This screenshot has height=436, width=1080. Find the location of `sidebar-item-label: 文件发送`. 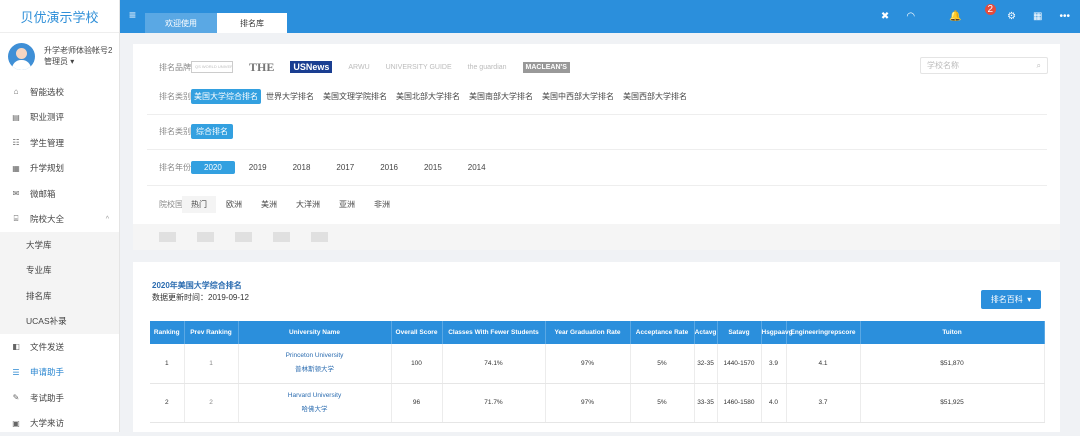

sidebar-item-label: 文件发送 is located at coordinates (47, 347).